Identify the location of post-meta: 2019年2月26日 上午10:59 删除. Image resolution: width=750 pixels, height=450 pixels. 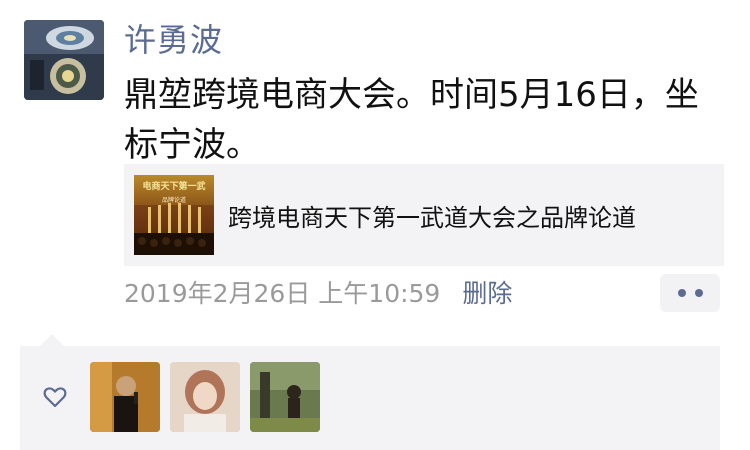
(318, 292).